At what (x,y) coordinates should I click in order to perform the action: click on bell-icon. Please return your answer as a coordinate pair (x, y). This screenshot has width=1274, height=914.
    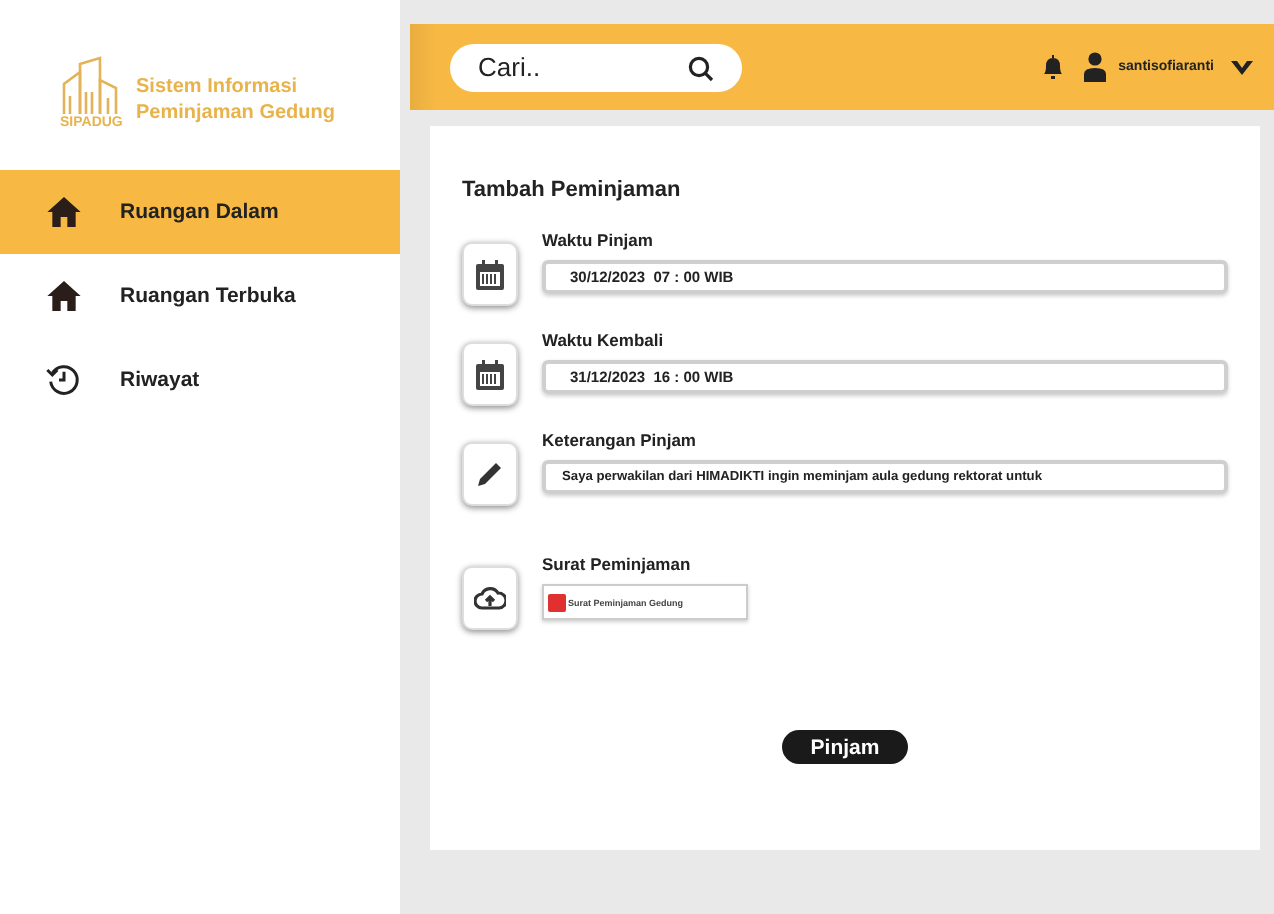
    Looking at the image, I should click on (1053, 67).